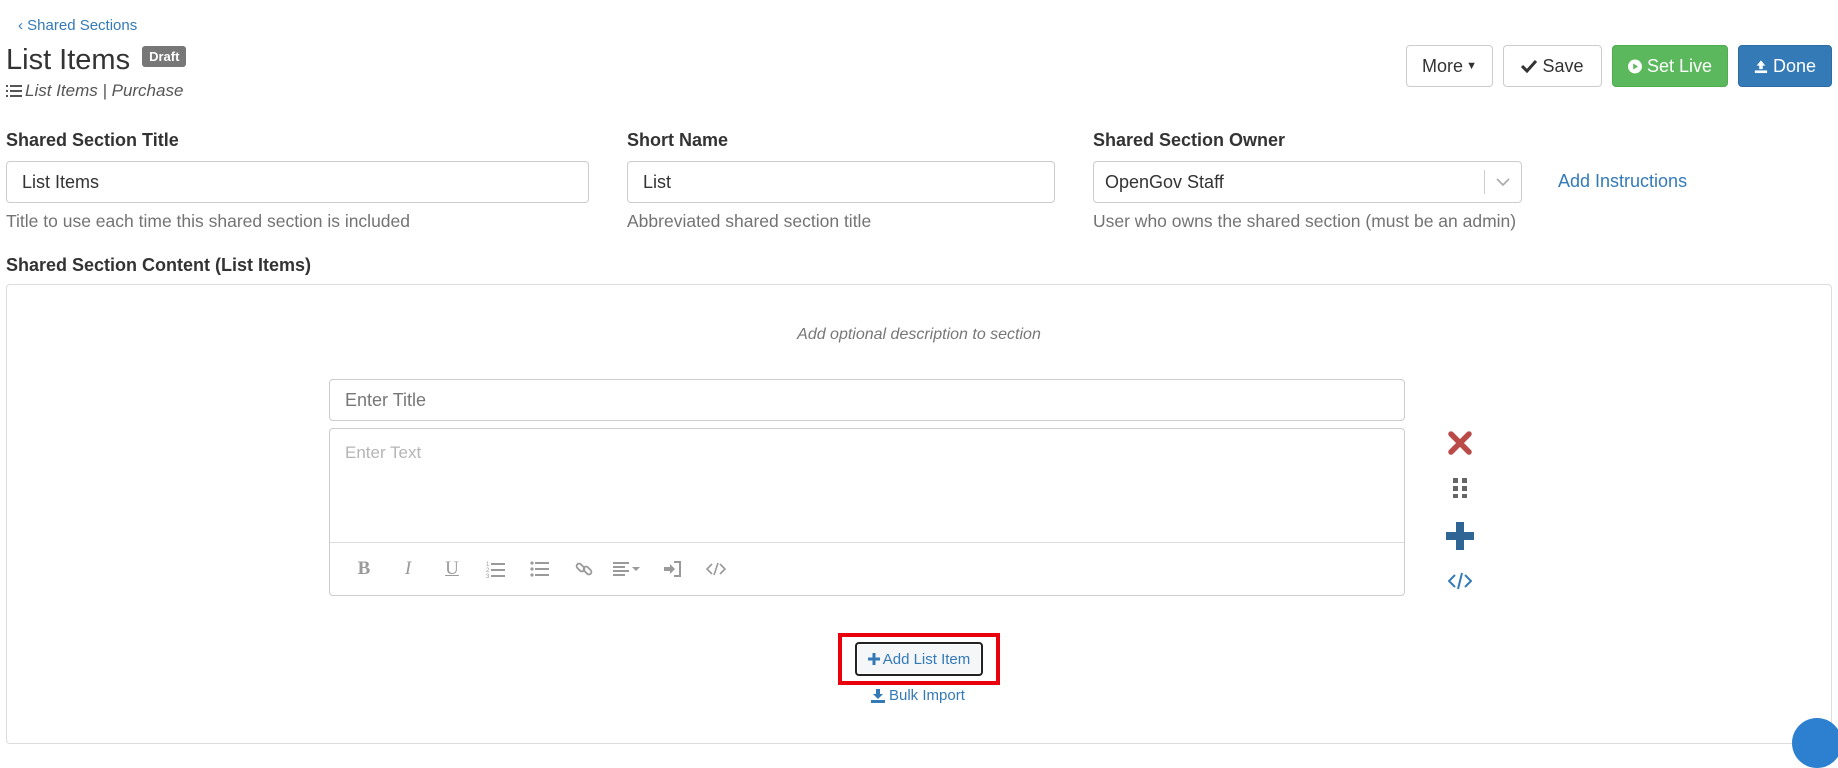  Describe the element at coordinates (1460, 536) in the screenshot. I see `add-item-below-icon` at that location.